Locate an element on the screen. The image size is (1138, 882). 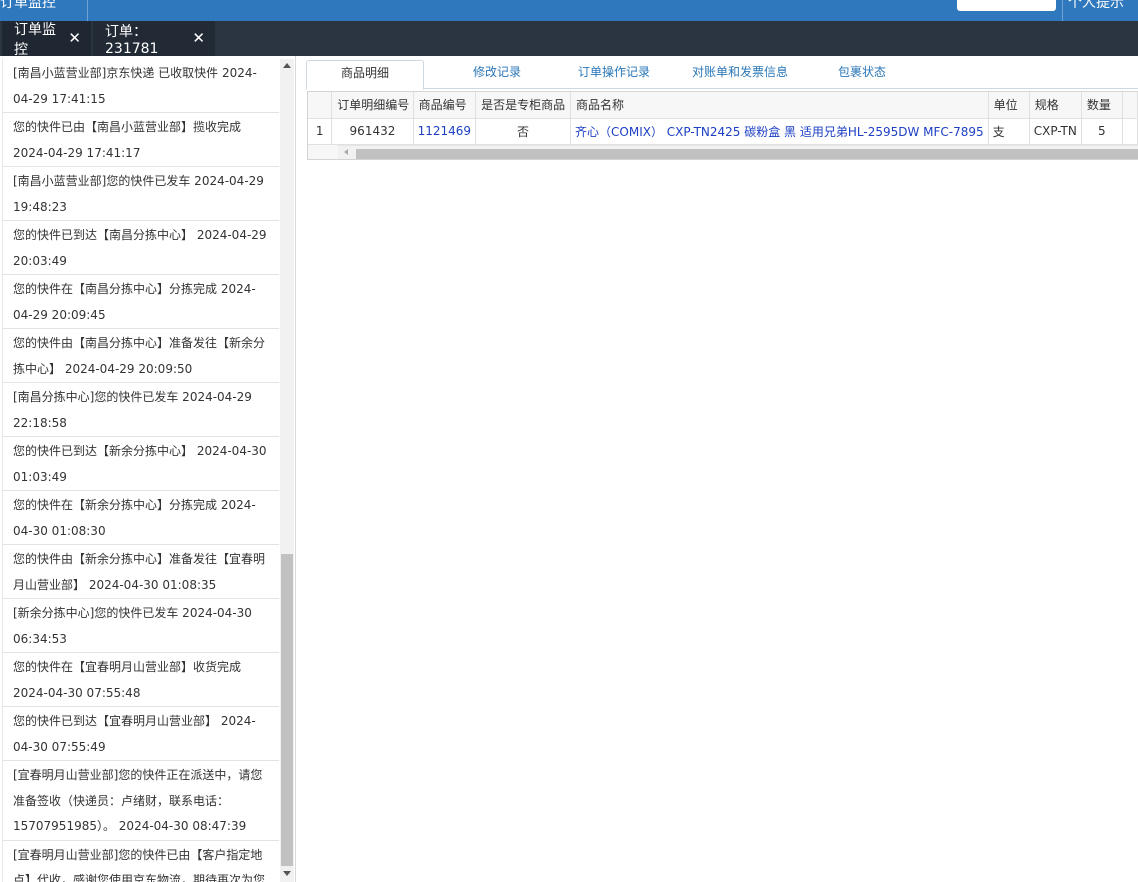
tab-order-monitor: 订单监控 ✕ is located at coordinates (46, 39).